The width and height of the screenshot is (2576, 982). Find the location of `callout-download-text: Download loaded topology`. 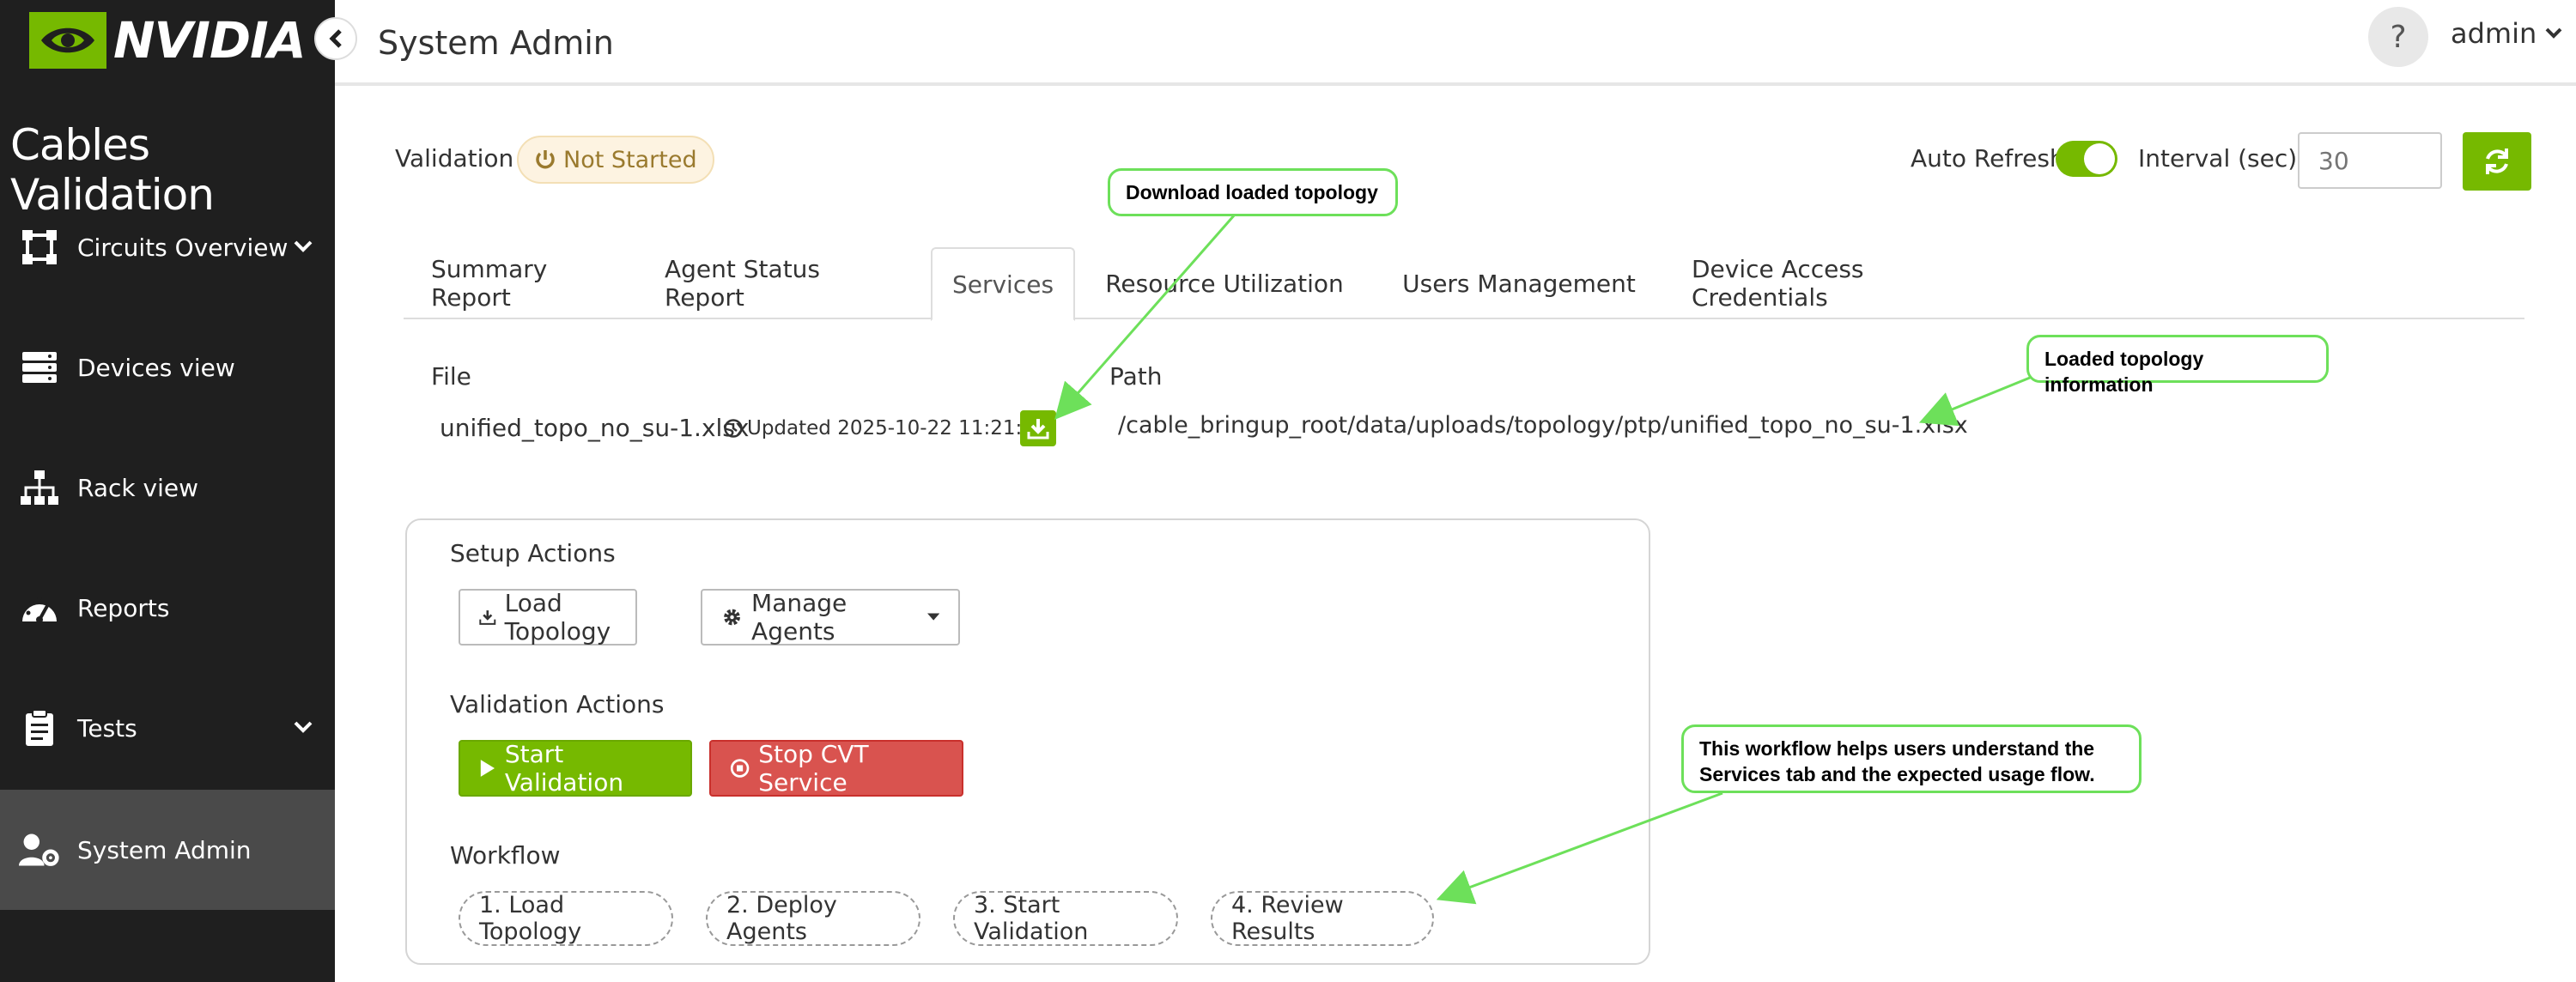

callout-download-text: Download loaded topology is located at coordinates (1252, 192).